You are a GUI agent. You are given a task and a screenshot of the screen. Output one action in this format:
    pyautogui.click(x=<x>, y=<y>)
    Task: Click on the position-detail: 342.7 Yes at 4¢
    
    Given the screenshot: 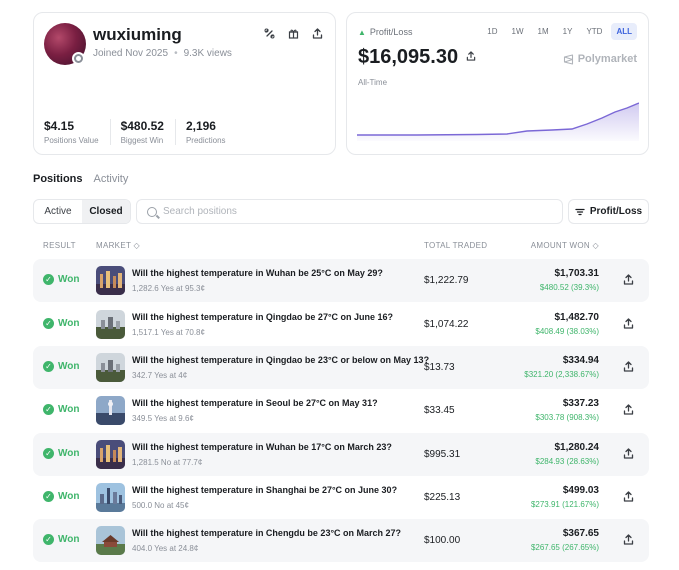 What is the action you would take?
    pyautogui.click(x=160, y=375)
    